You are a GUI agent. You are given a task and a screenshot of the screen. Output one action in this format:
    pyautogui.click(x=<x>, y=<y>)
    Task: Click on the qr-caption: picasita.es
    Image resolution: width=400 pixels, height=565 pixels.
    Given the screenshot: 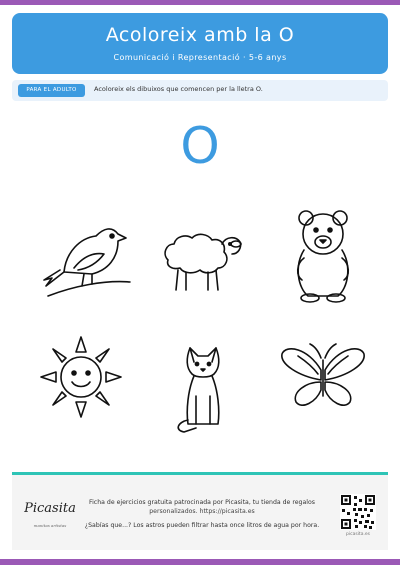 What is the action you would take?
    pyautogui.click(x=358, y=534)
    